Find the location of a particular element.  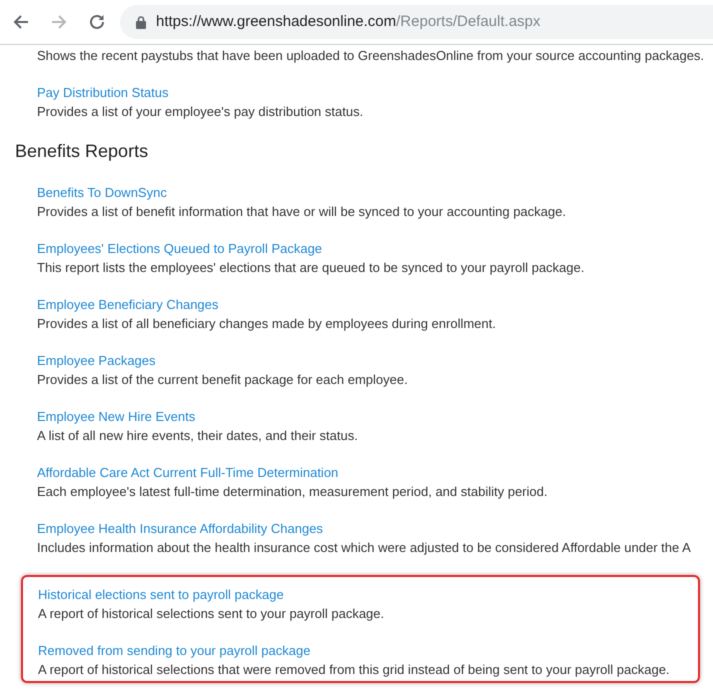

report-description: Provides a list of the current benefit package for each employee. is located at coordinates (222, 380).